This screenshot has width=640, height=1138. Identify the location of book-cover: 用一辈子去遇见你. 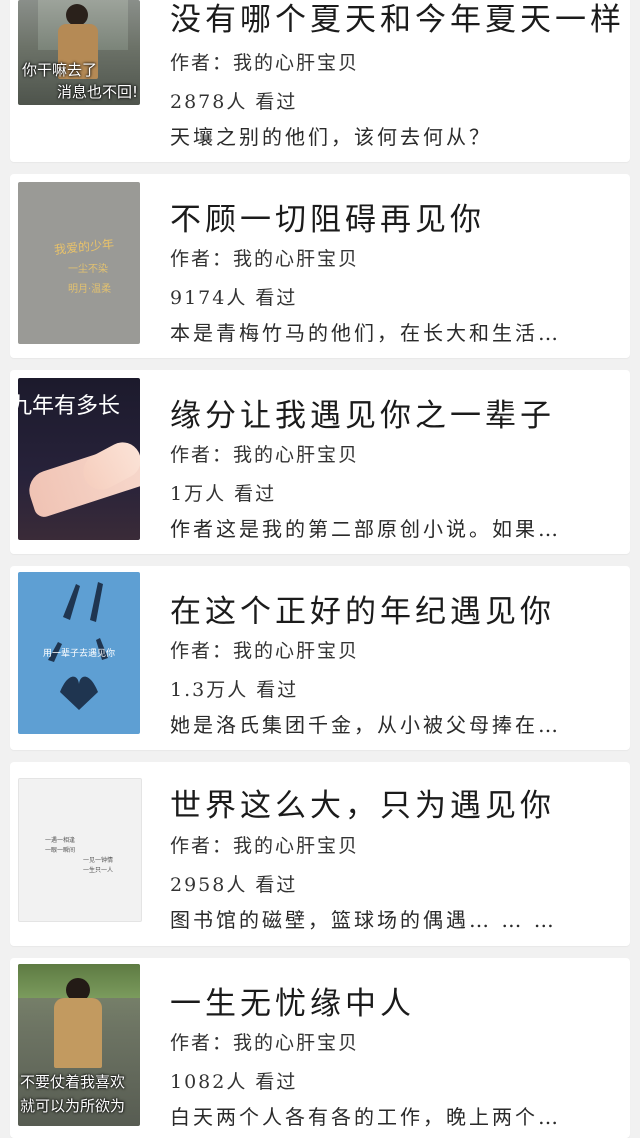
(79, 653).